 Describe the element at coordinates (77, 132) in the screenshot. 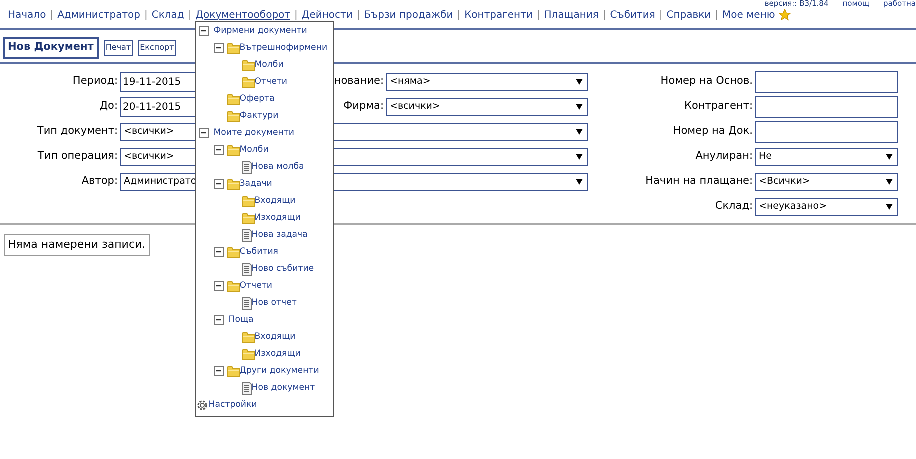

I see `field-label: Тип документ:` at that location.